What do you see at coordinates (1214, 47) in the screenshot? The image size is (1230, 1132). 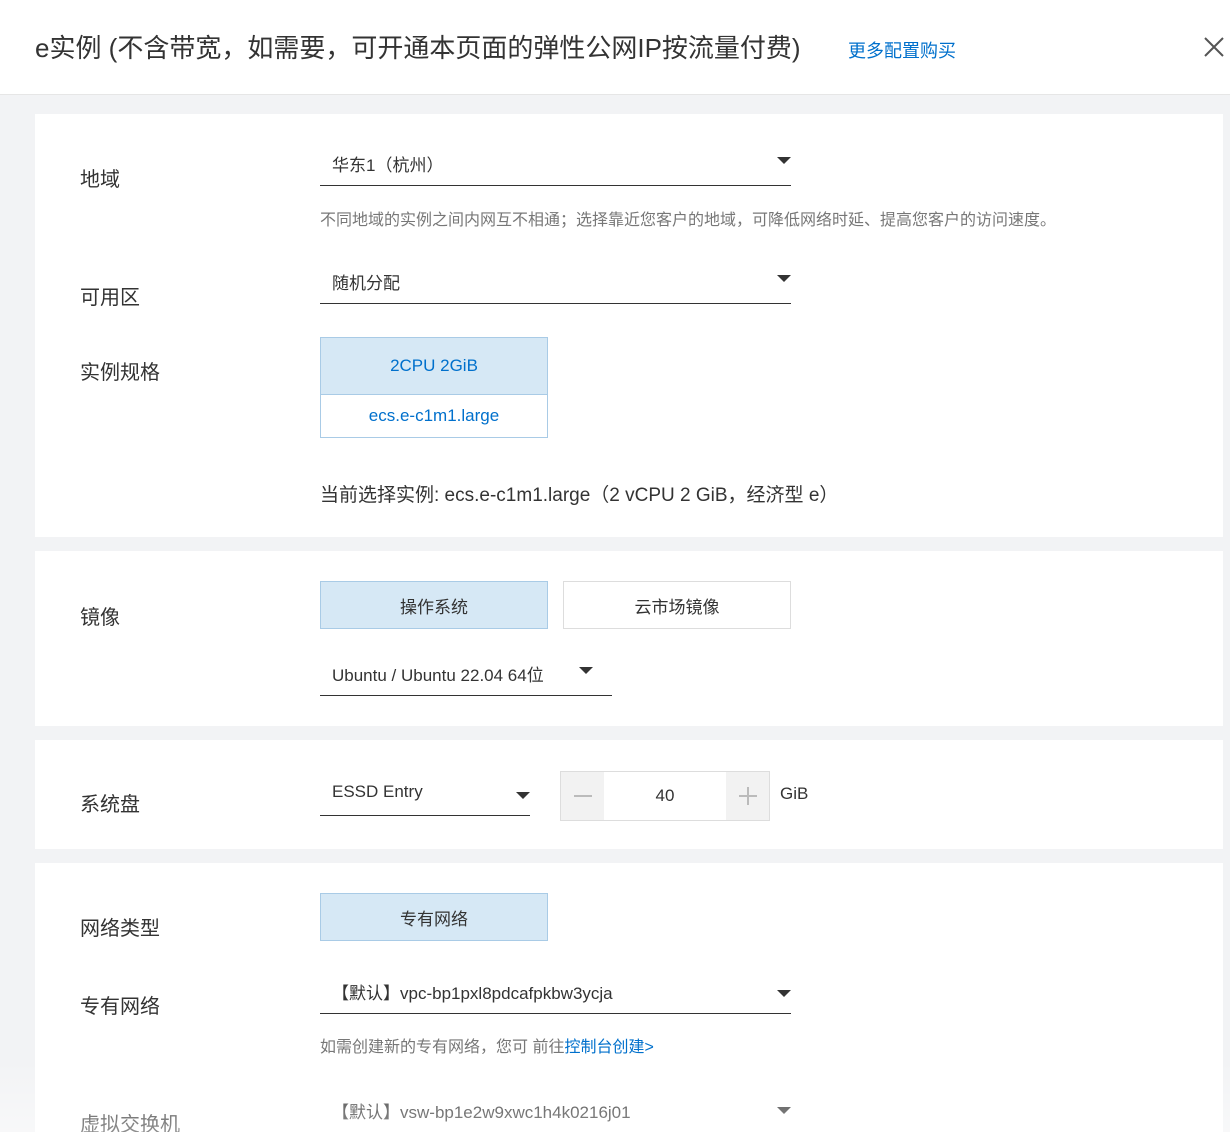 I see `close-icon` at bounding box center [1214, 47].